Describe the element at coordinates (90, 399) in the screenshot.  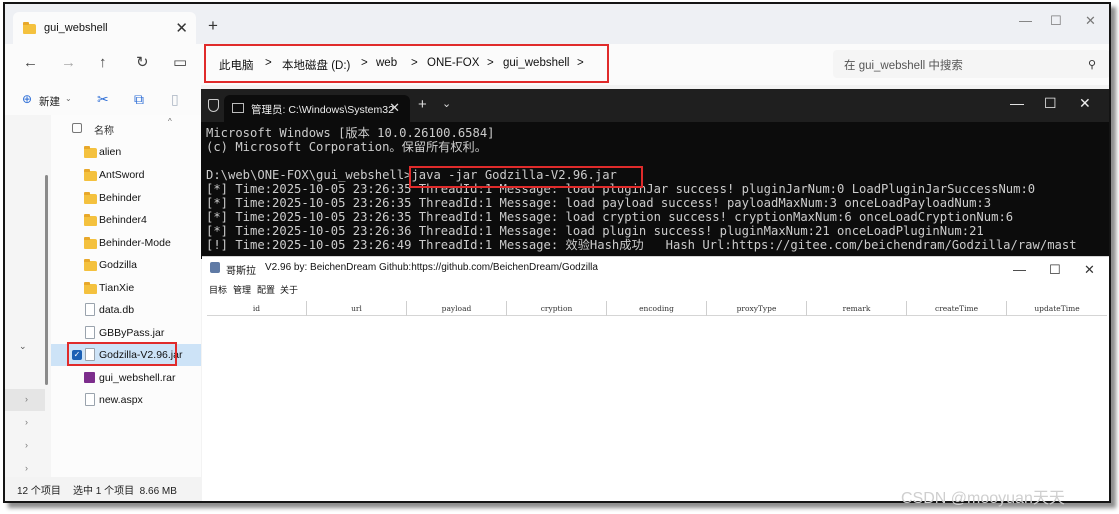
I see `file-icon` at that location.